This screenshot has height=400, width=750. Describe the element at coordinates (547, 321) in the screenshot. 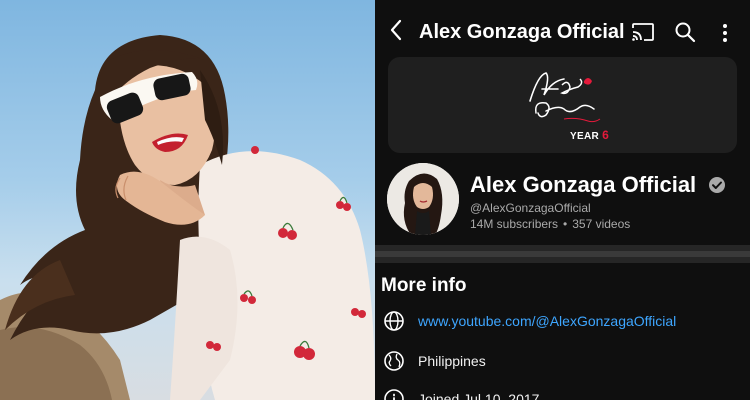

I see `channel-link: www.youtube.com/@AlexGonzagaOfficial` at that location.